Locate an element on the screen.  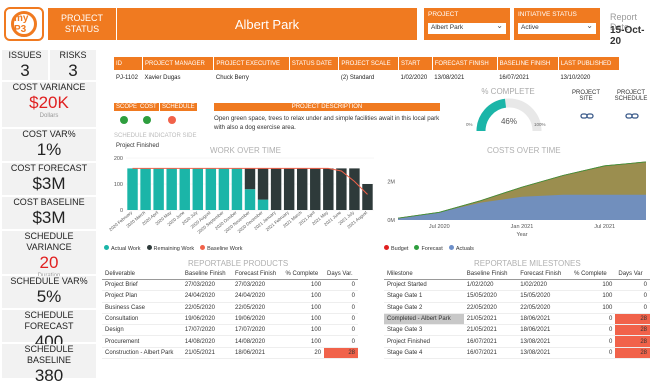
baseline-cell: 22/05/2020 is located at coordinates (490, 308).